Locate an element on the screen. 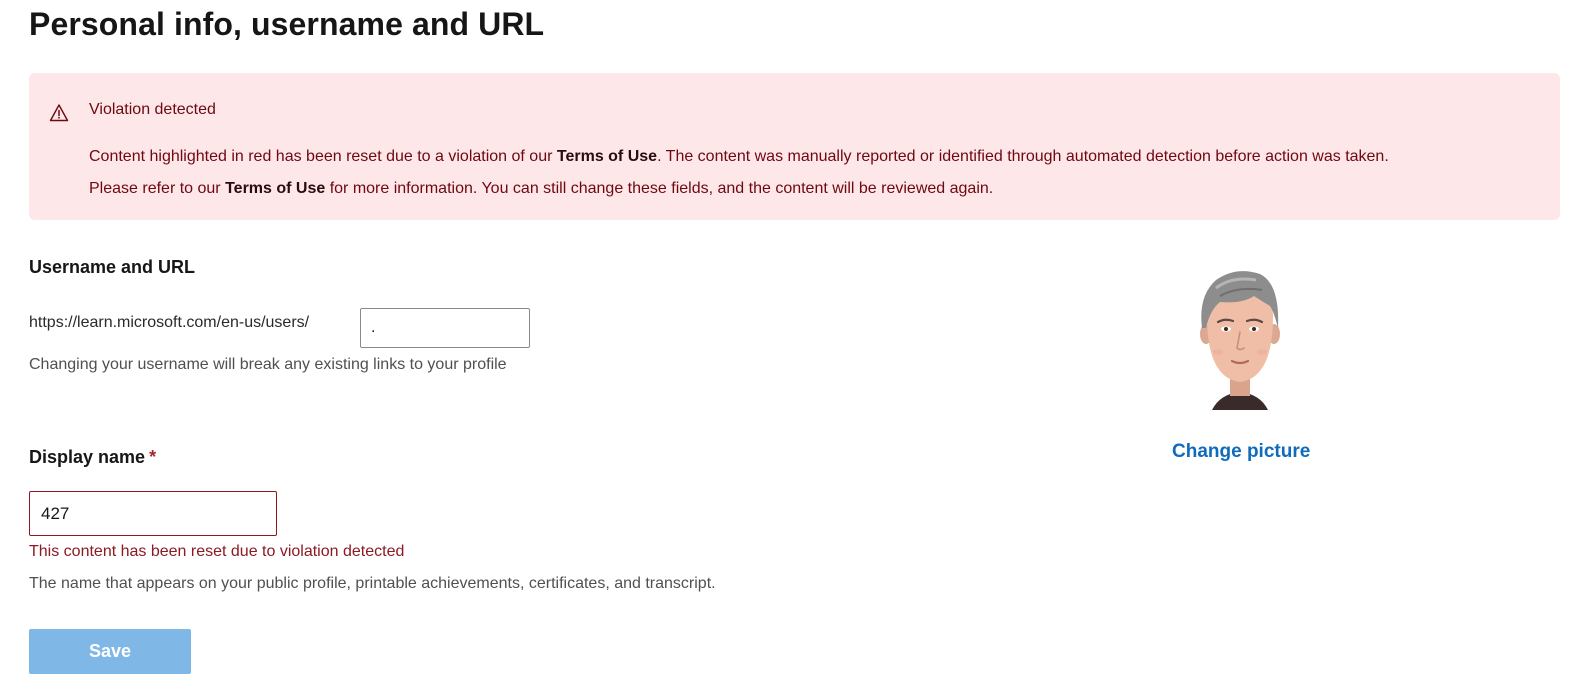 The height and width of the screenshot is (695, 1579). display-name-input is located at coordinates (153, 513).